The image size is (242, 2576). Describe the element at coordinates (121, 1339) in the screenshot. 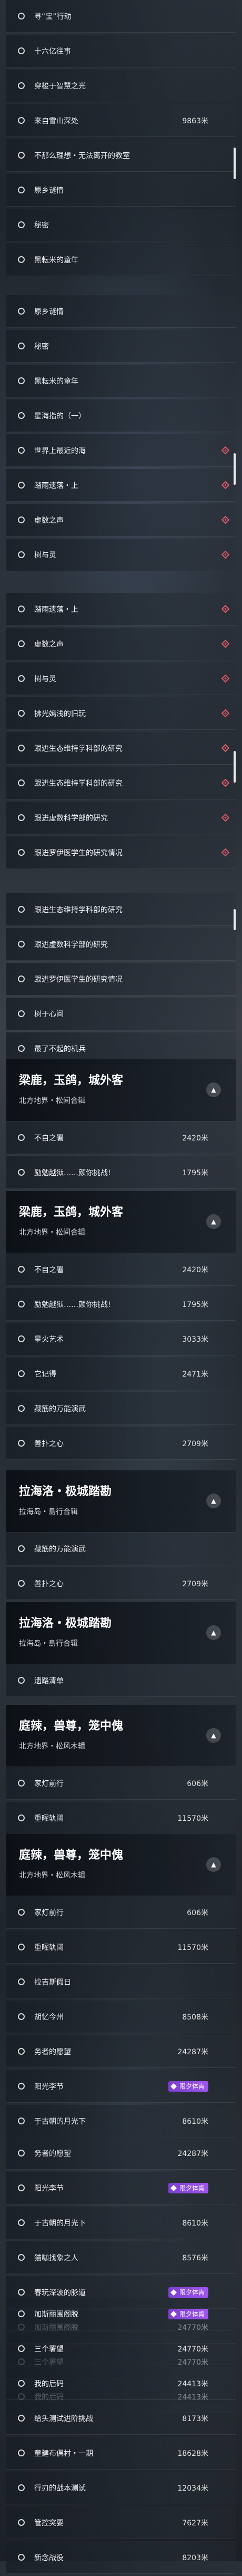

I see `quest-row: 星火艺术 3033米` at that location.